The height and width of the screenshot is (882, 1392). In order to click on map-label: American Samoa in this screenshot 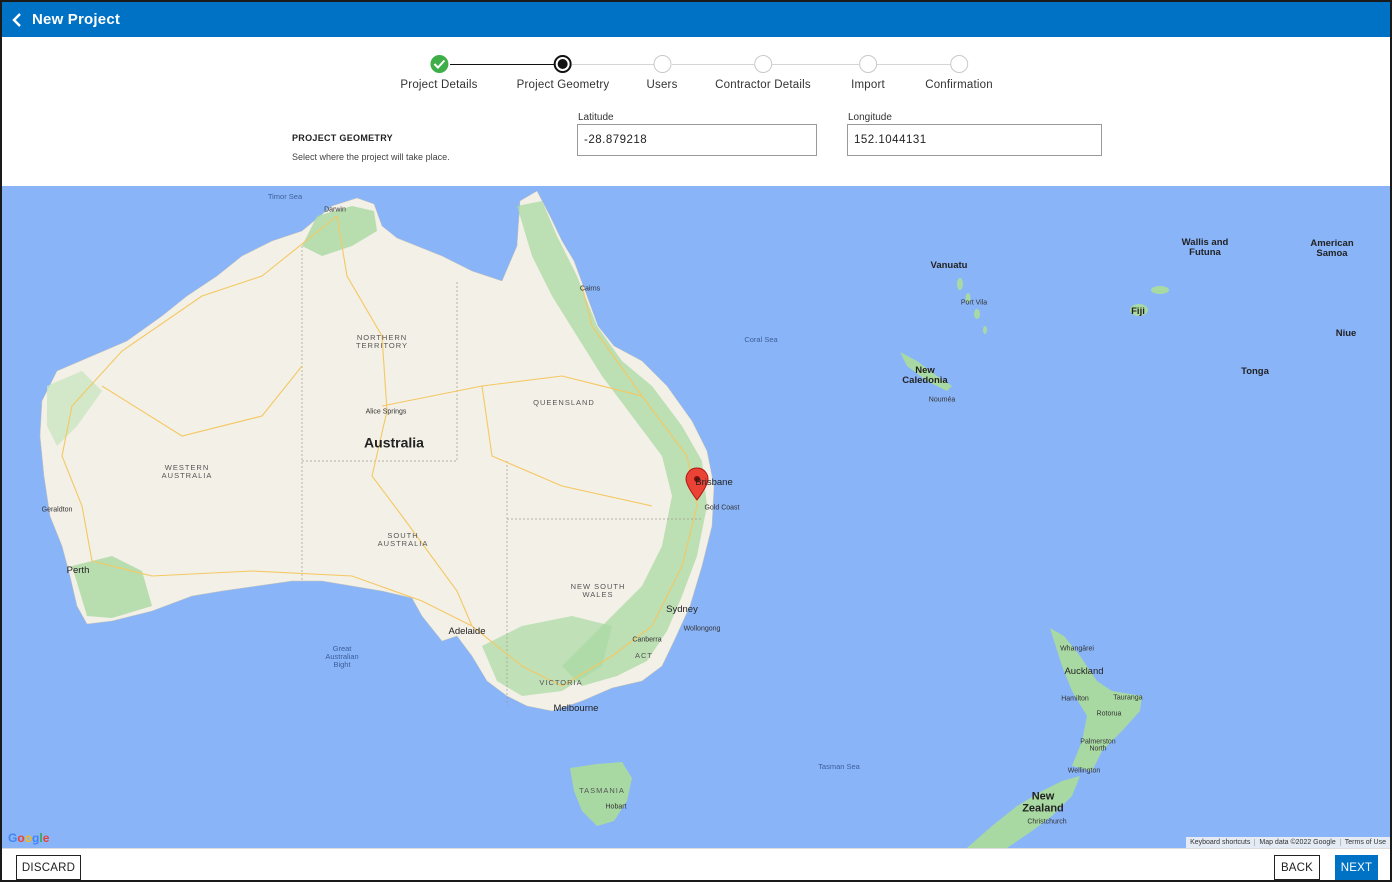, I will do `click(1332, 248)`.